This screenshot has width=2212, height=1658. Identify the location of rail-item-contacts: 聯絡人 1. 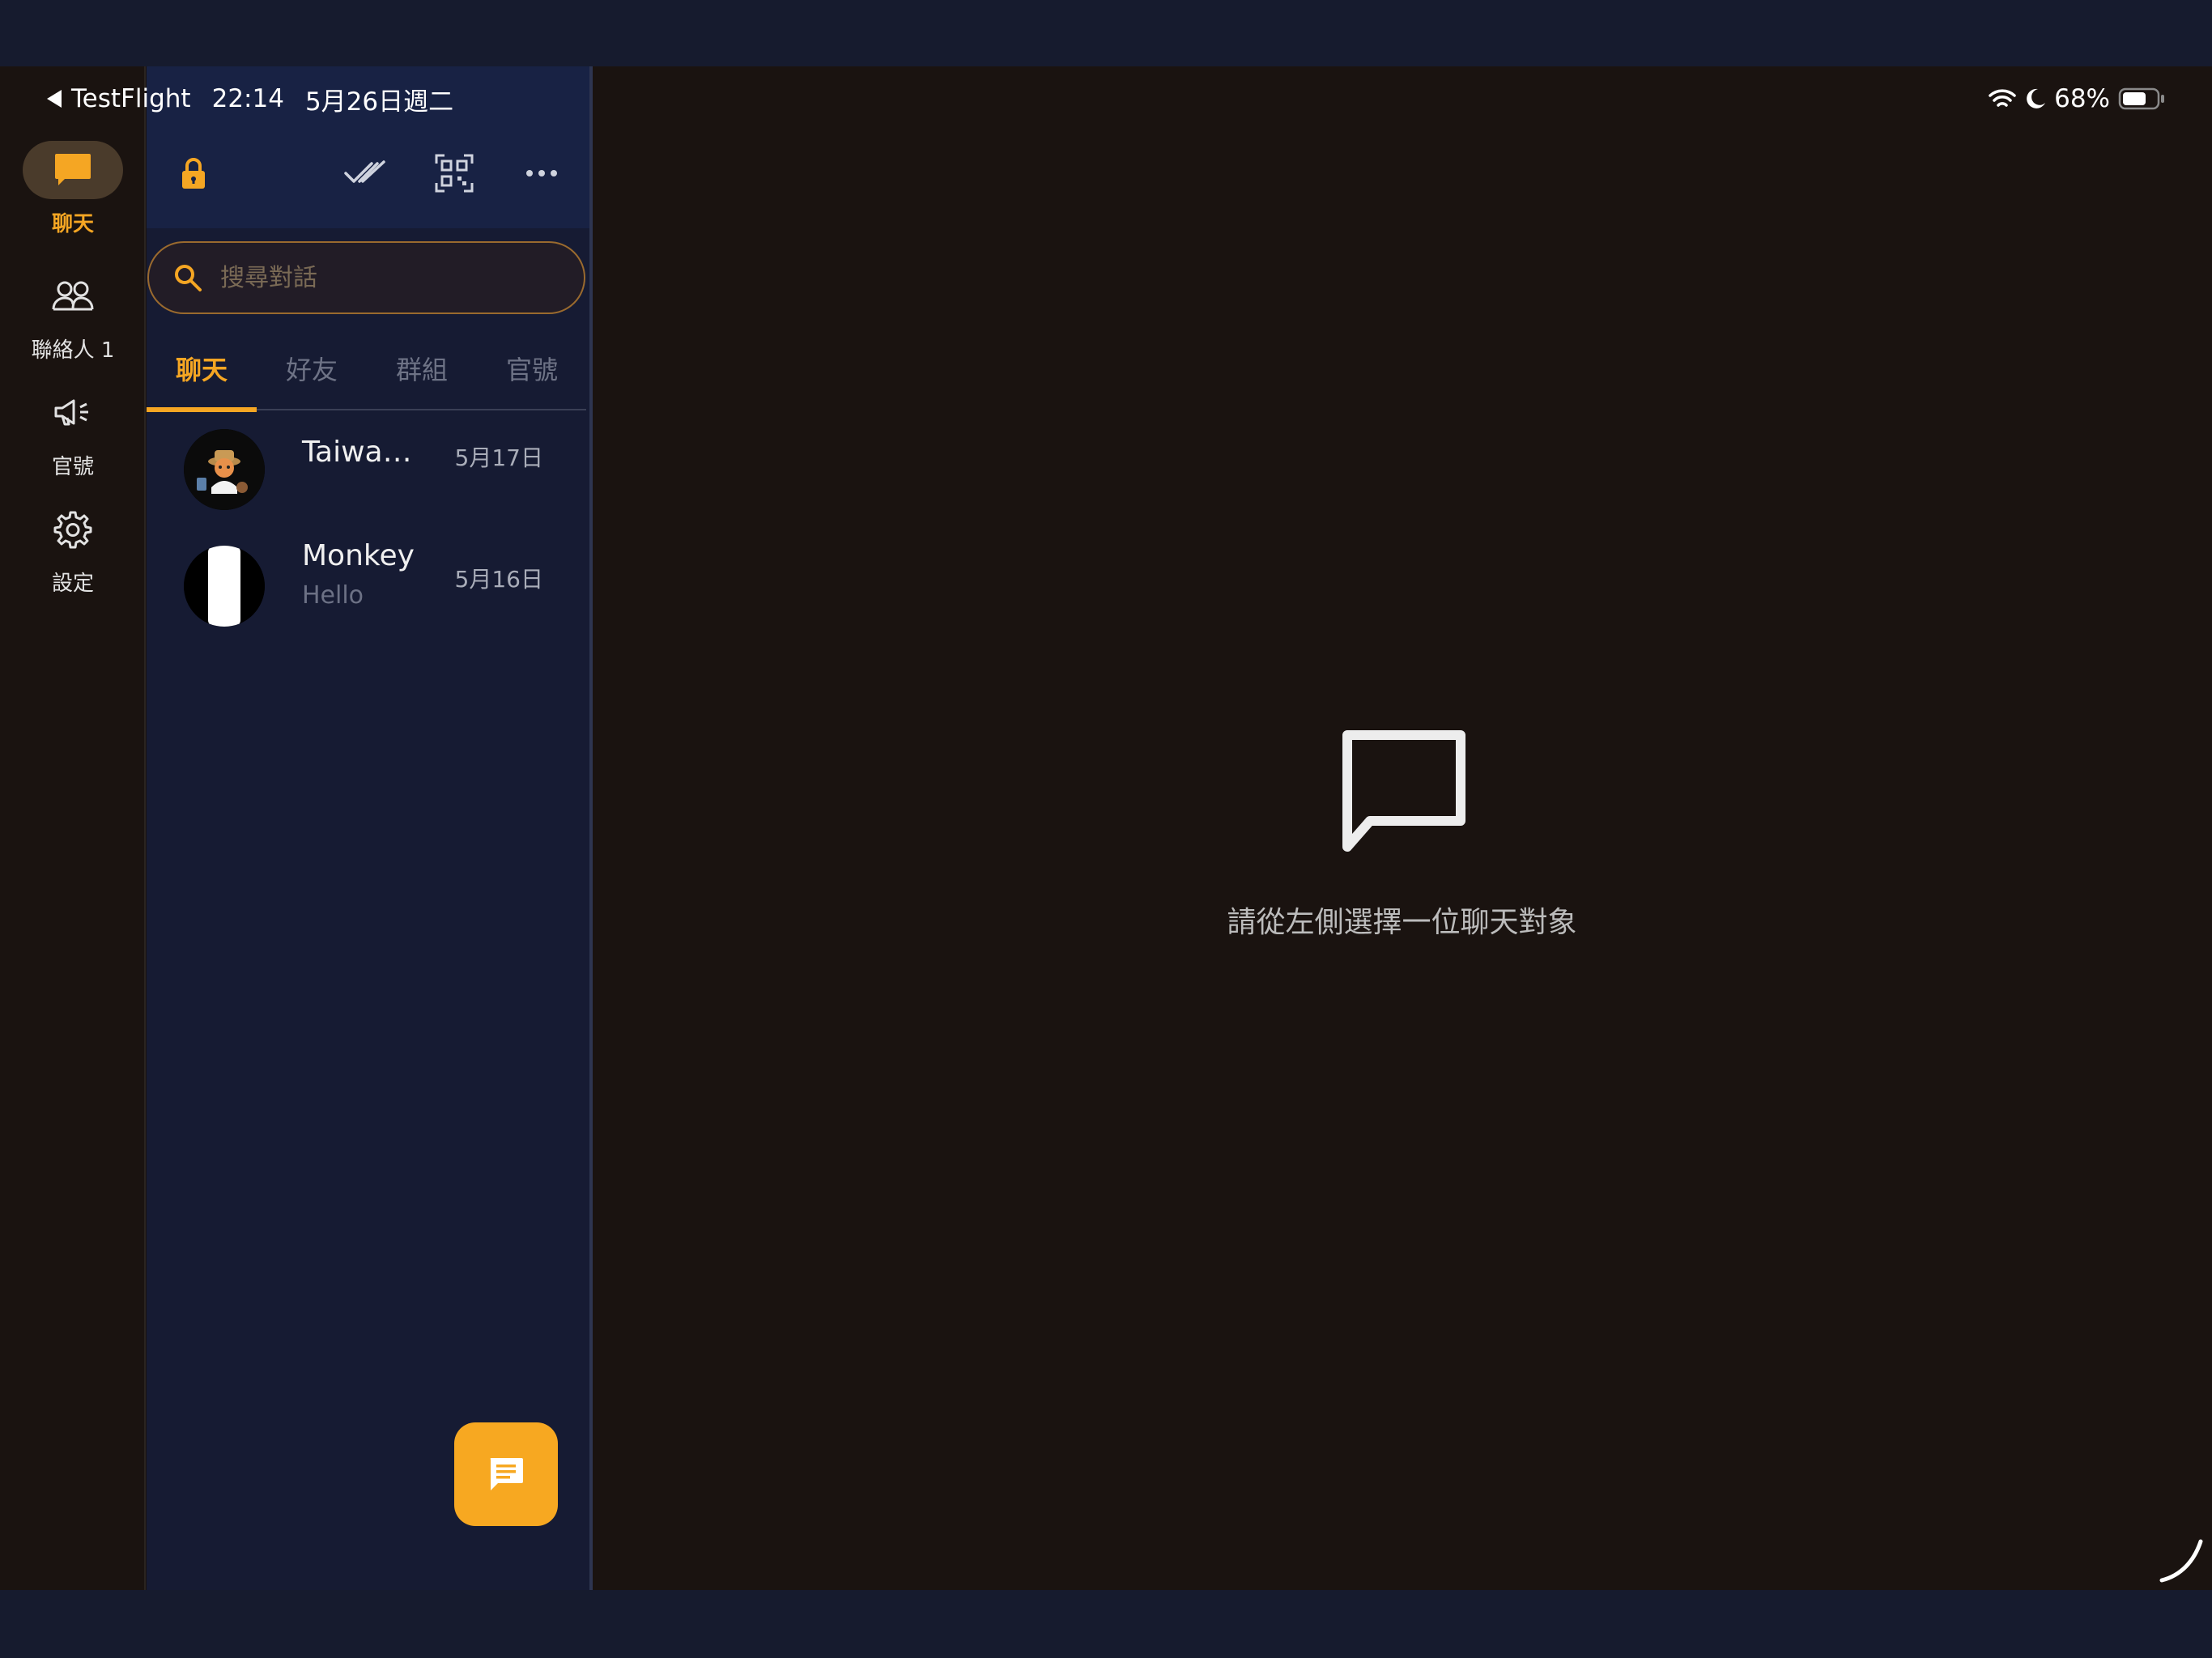
(73, 315).